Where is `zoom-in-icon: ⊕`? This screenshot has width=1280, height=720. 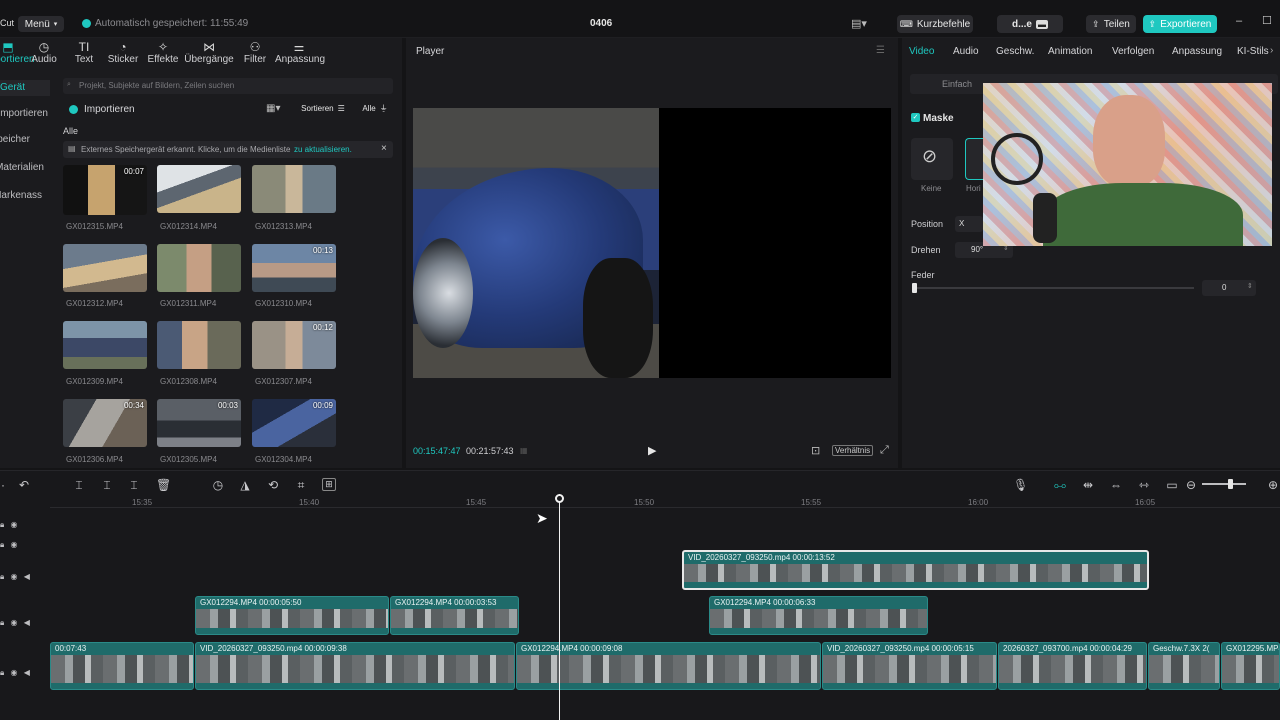
zoom-in-icon: ⊕ is located at coordinates (1273, 485).